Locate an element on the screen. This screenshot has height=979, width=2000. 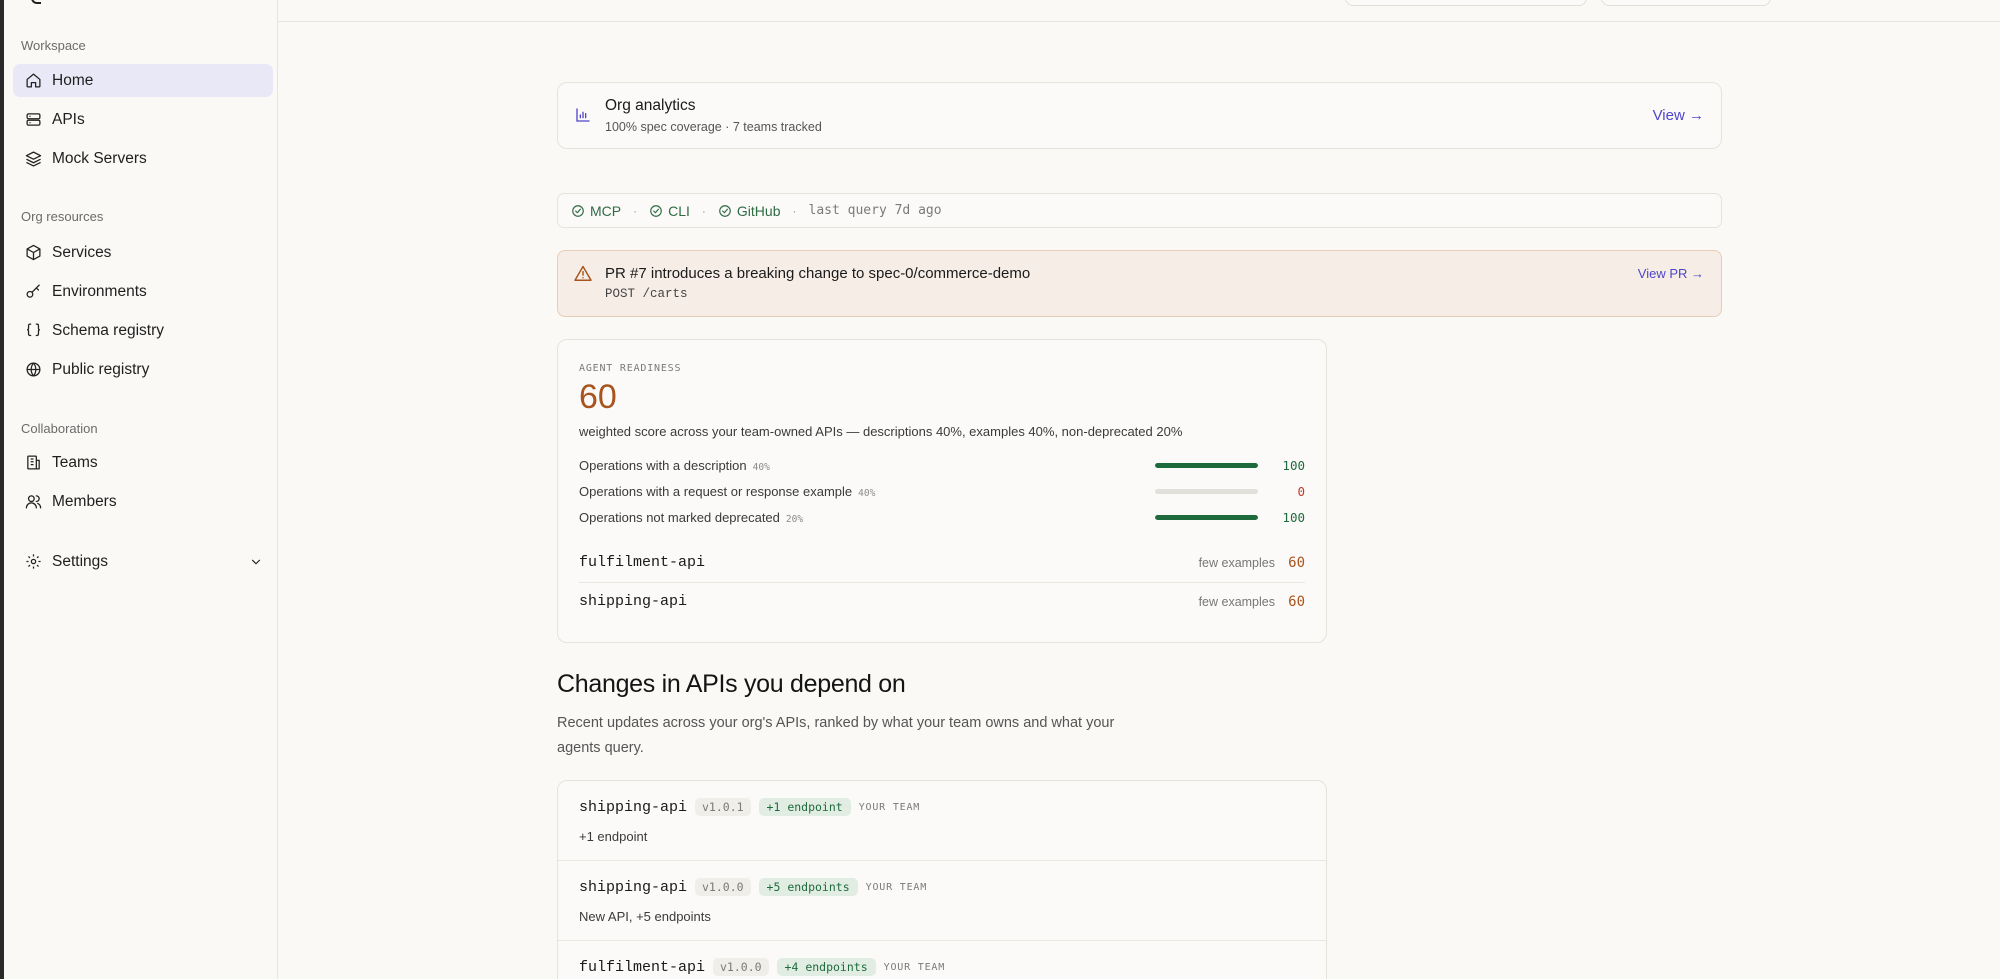
analytics-title: Org analytics is located at coordinates (650, 105).